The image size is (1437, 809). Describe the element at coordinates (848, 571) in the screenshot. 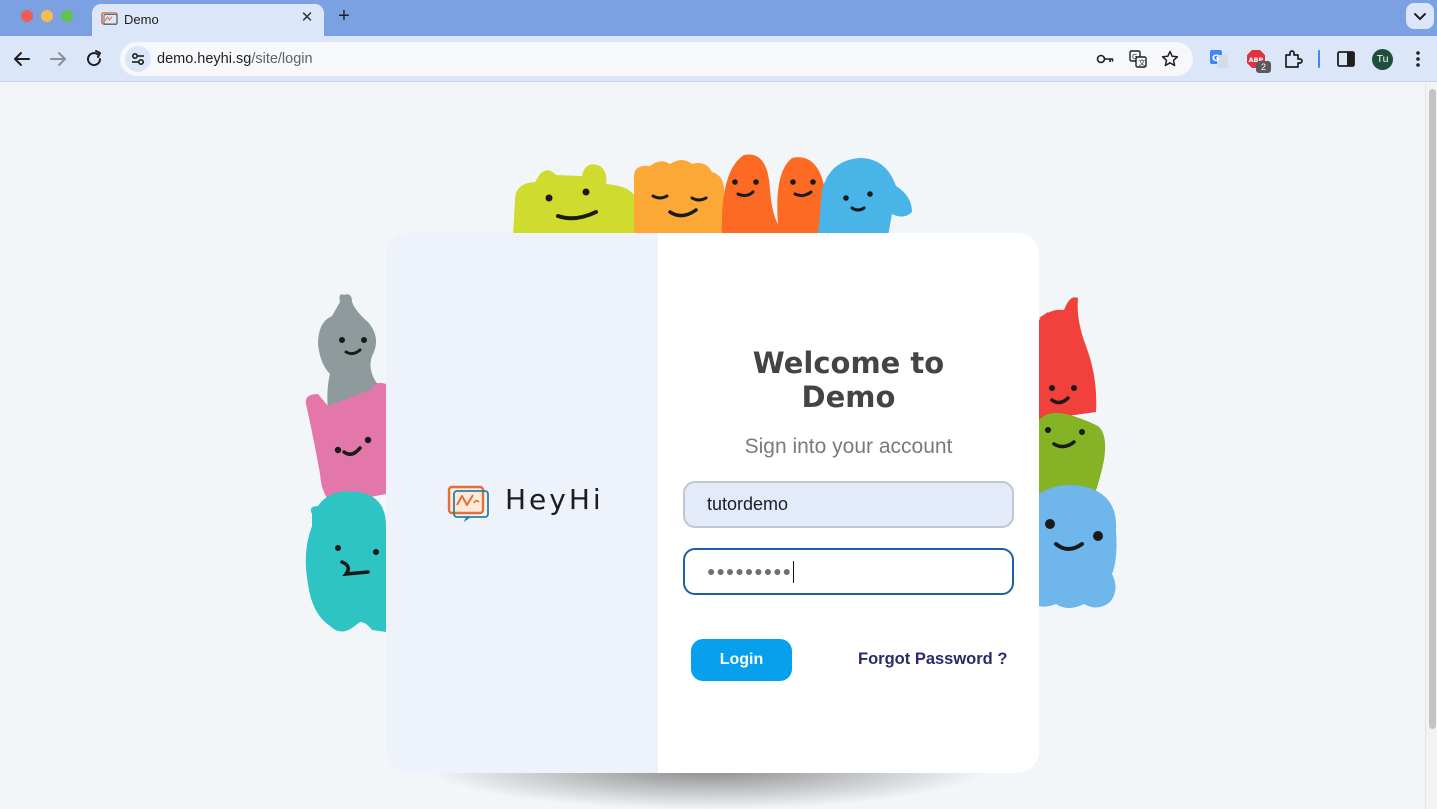

I see `password-field: ●●●●●●●●●` at that location.